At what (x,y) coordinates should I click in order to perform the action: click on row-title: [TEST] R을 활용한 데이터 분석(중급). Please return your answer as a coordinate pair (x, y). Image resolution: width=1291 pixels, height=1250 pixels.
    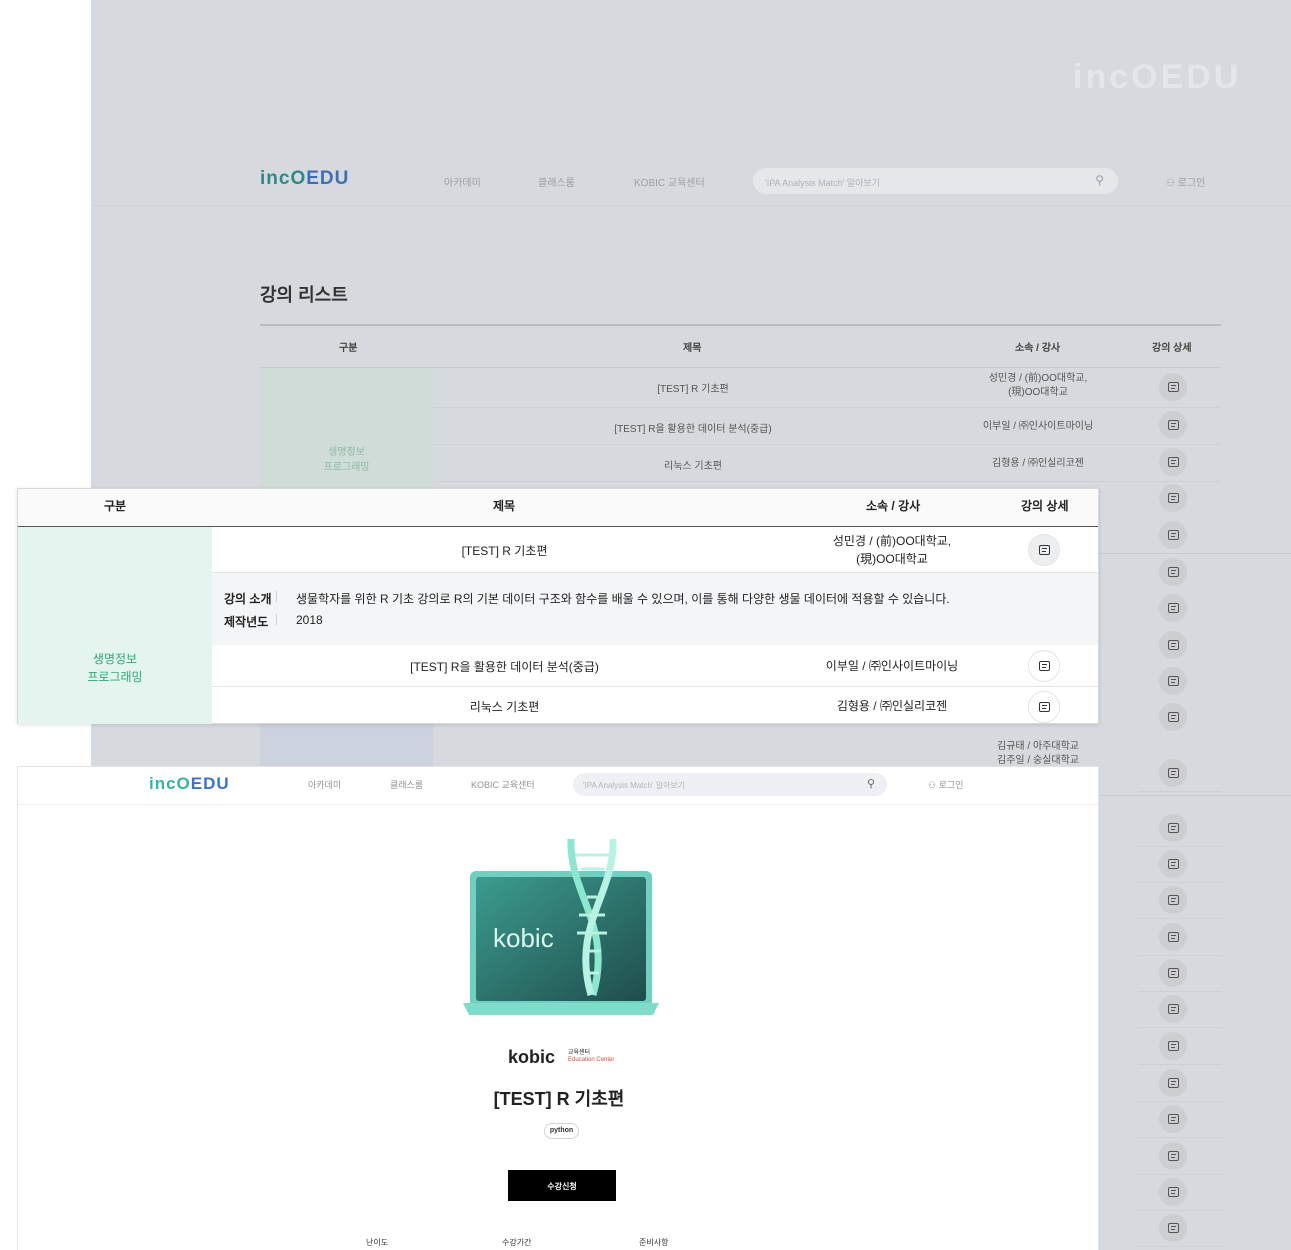
    Looking at the image, I should click on (693, 429).